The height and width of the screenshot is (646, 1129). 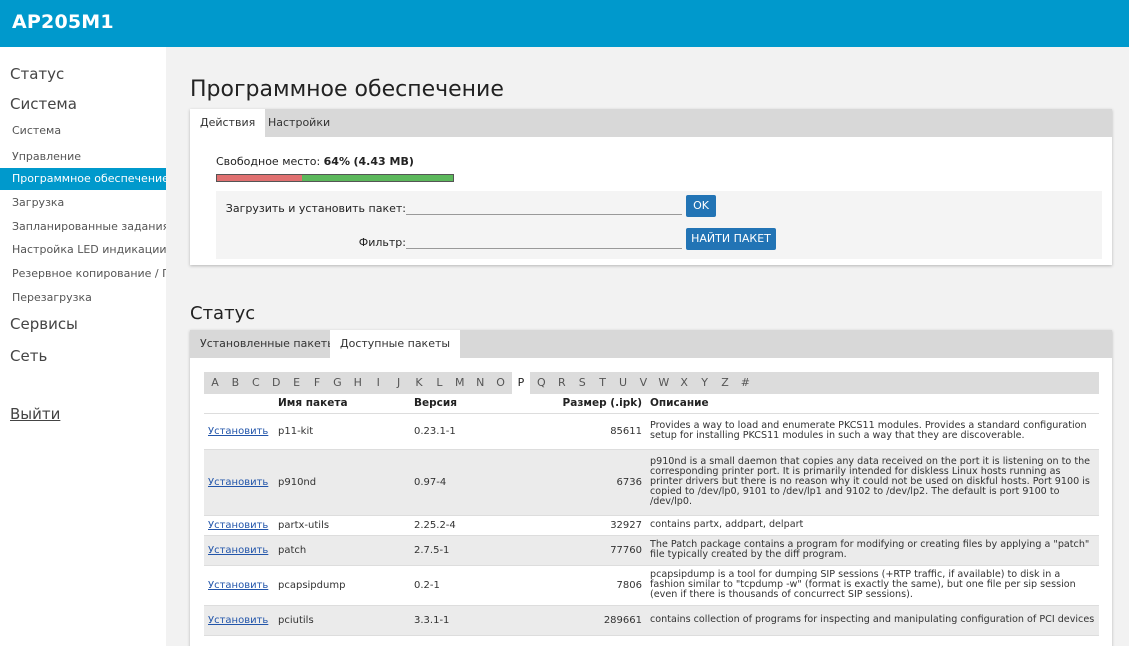 I want to click on letter-filter-w: W, so click(x=664, y=383).